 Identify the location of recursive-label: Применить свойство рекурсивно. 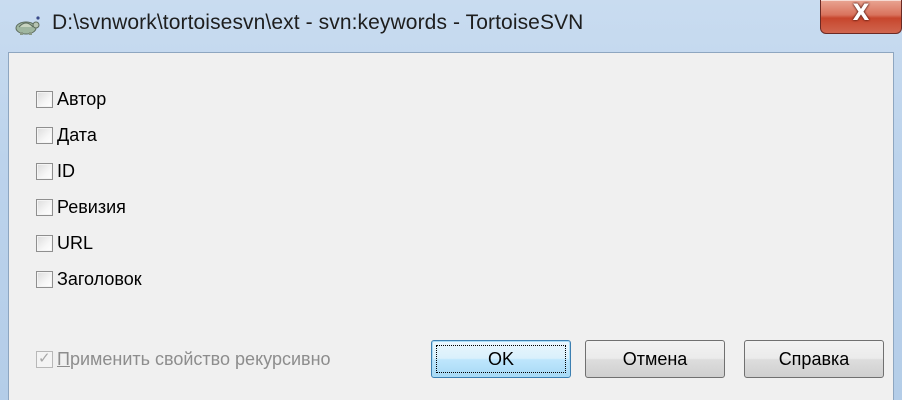
(194, 359).